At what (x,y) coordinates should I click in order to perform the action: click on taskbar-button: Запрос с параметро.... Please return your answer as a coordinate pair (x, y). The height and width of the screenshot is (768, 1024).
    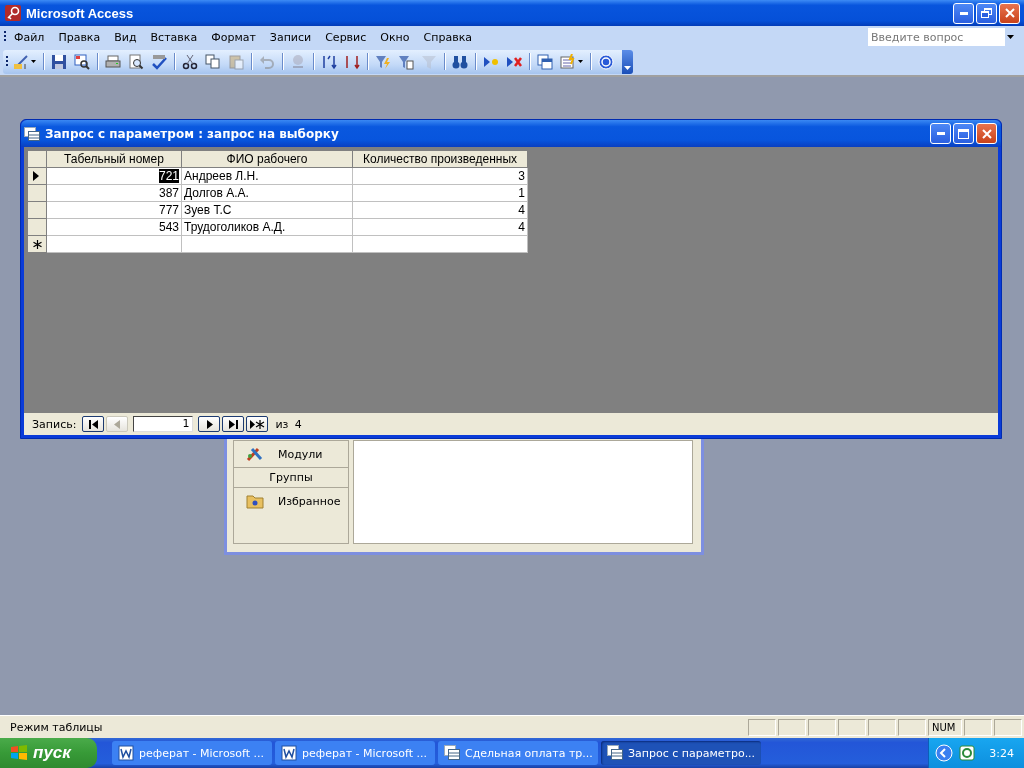
    Looking at the image, I should click on (681, 753).